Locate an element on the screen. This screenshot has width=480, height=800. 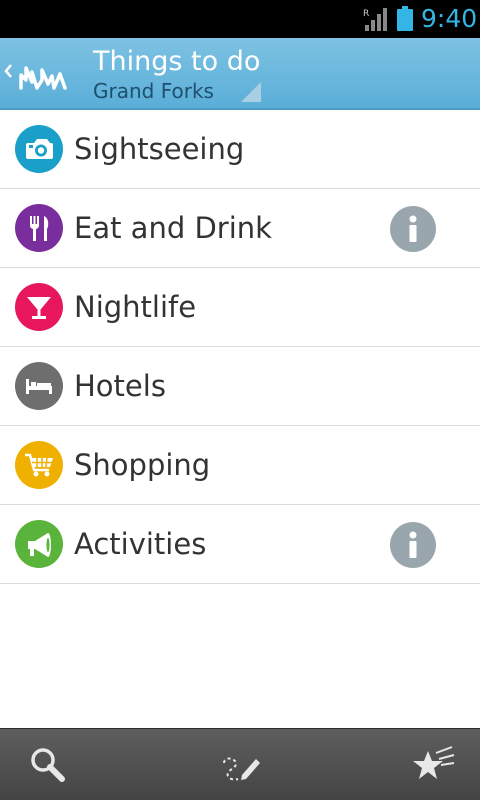
draw-route-icon is located at coordinates (240, 765).